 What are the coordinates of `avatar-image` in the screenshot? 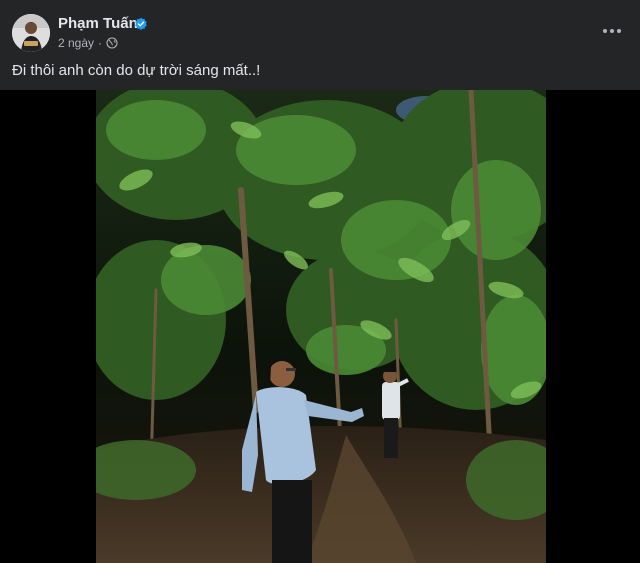 It's located at (31, 33).